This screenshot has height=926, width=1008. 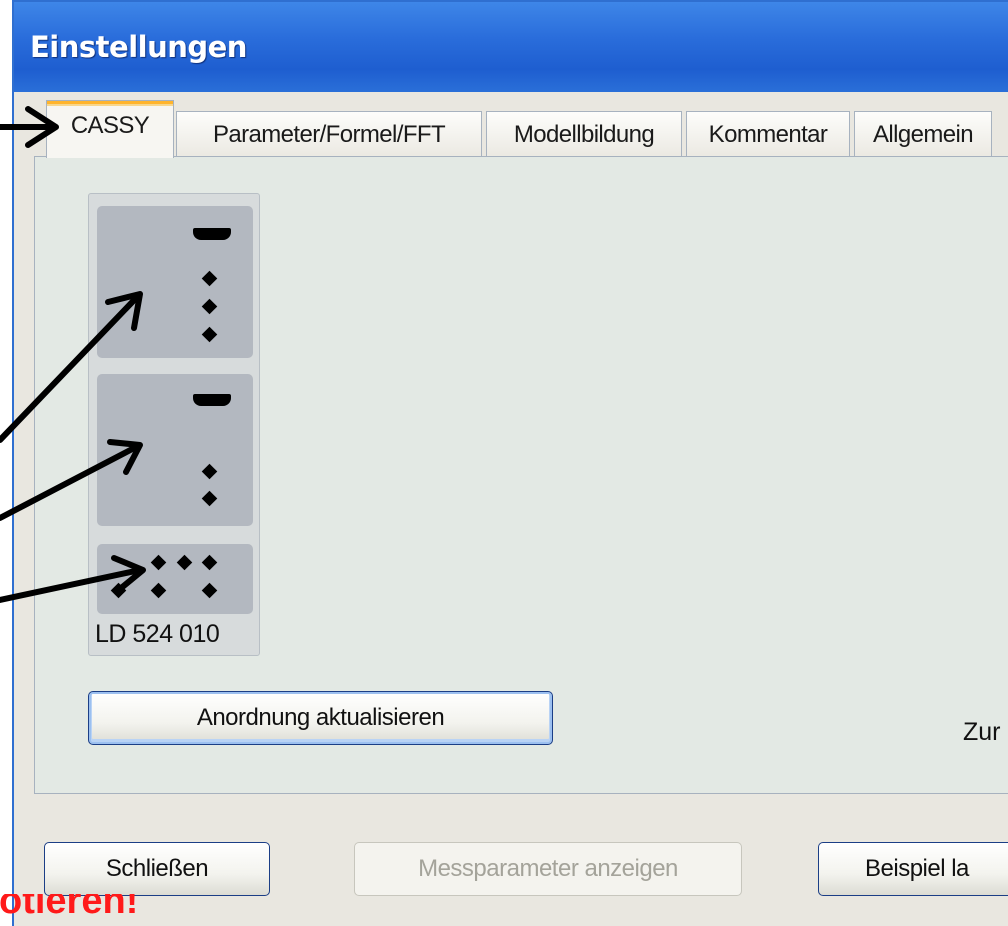 I want to click on update-arrangement-button: Anordnung aktualisieren, so click(x=320, y=718).